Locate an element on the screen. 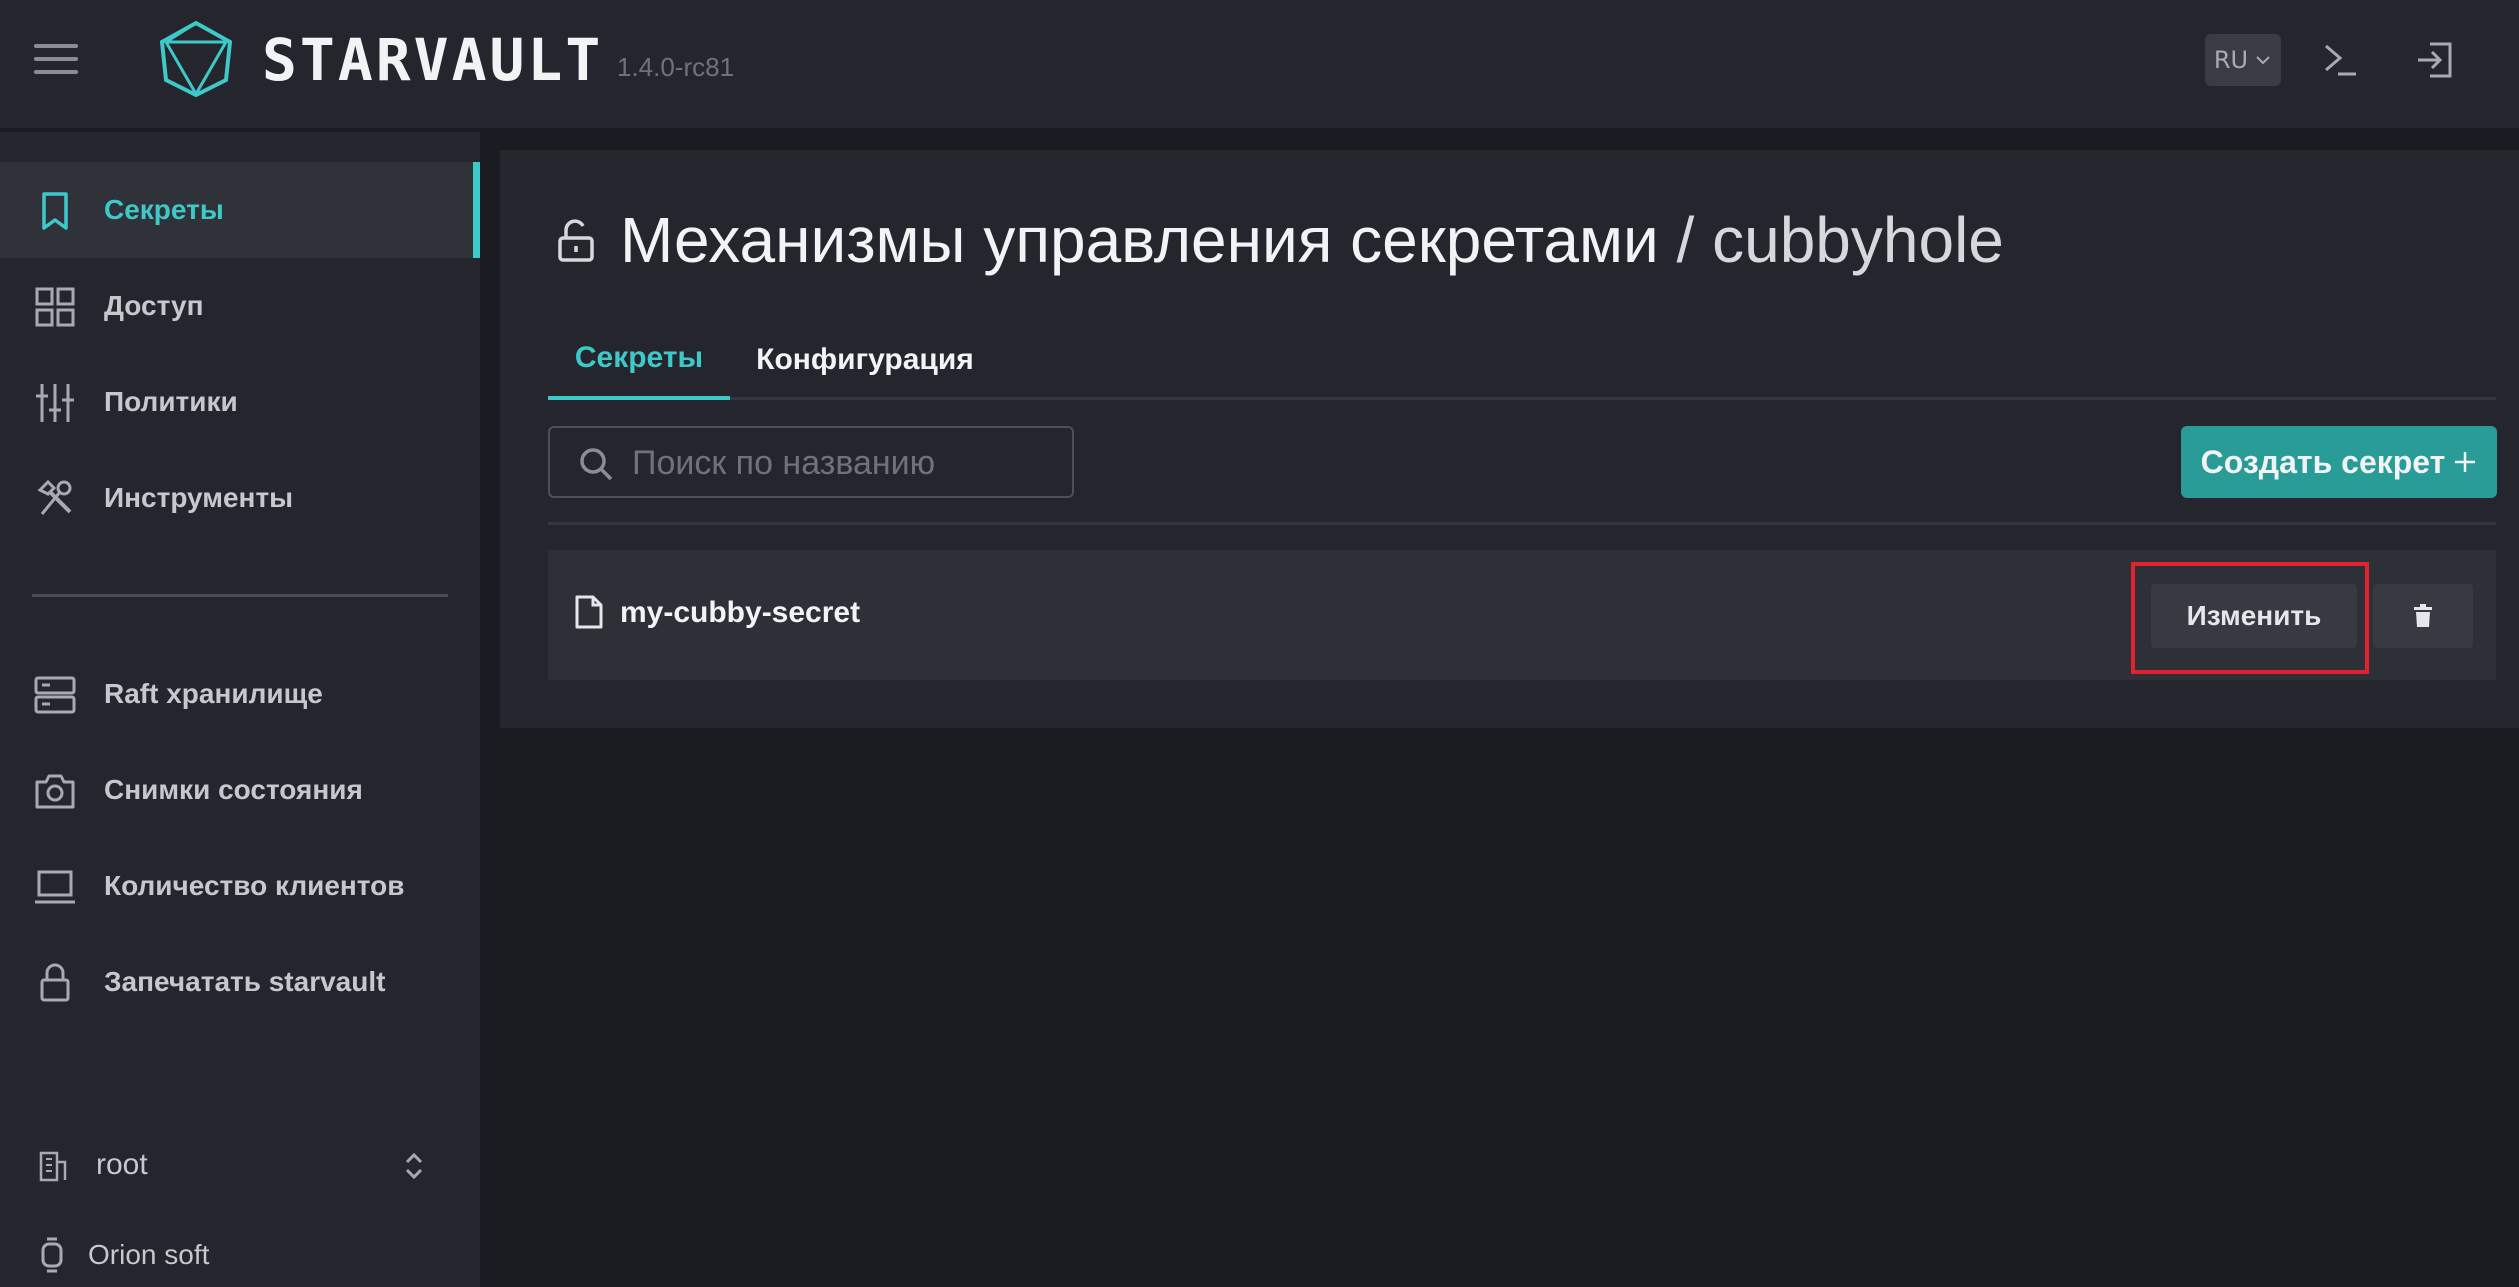 Image resolution: width=2519 pixels, height=1287 pixels. list-divider is located at coordinates (1522, 523).